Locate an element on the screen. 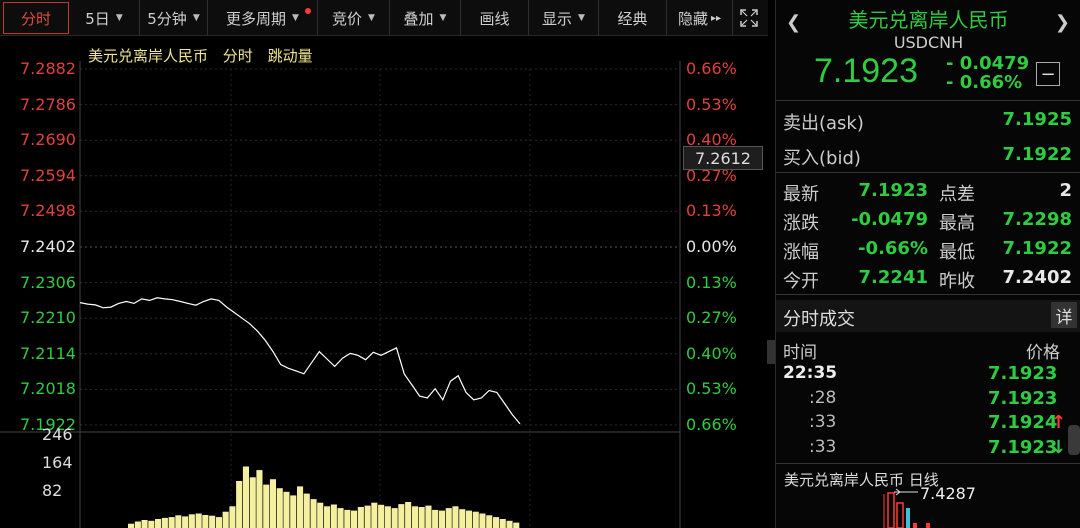 This screenshot has width=1080, height=528. fullscreen-button is located at coordinates (749, 18).